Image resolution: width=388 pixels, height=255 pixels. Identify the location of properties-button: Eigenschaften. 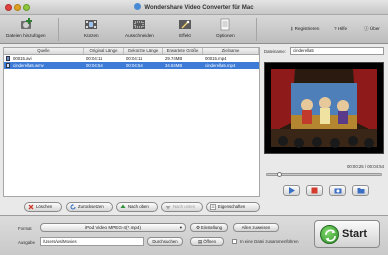
(233, 207).